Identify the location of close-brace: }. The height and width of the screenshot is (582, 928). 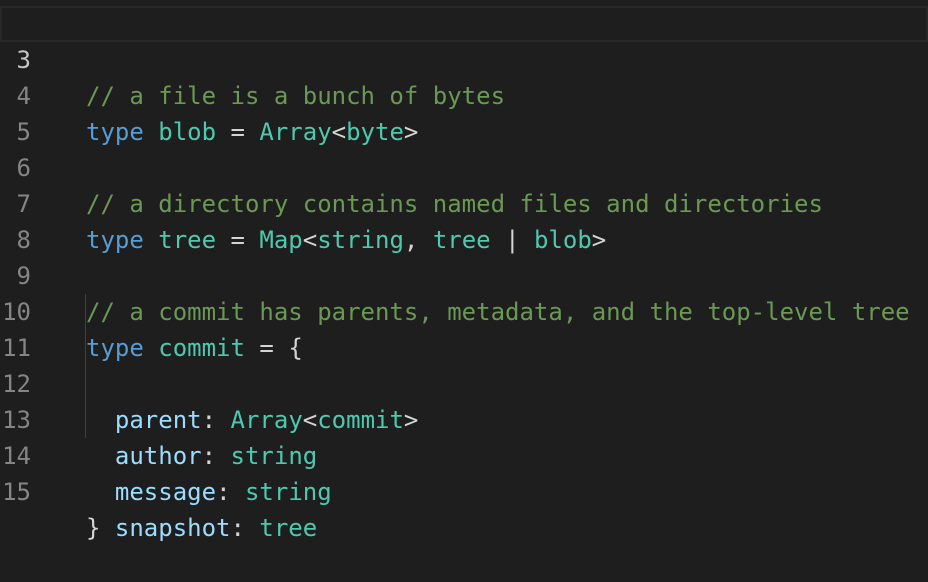
(93, 528).